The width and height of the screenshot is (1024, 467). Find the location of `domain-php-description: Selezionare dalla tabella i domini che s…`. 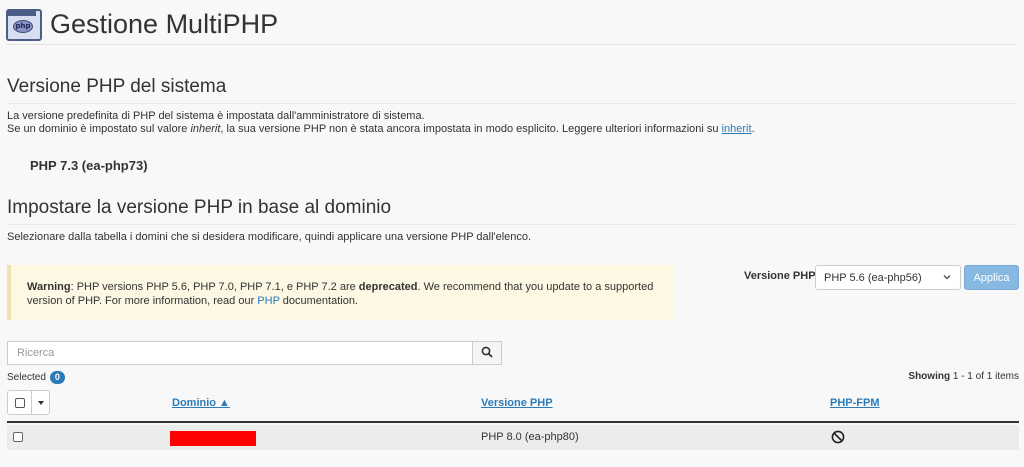

domain-php-description: Selezionare dalla tabella i domini che s… is located at coordinates (269, 237).